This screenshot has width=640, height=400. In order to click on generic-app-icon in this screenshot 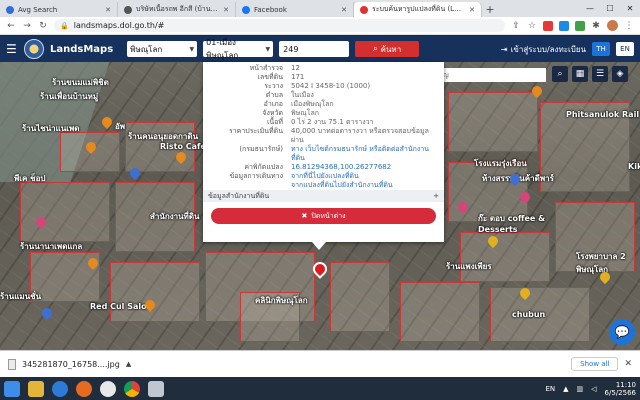, I will do `click(156, 388)`.